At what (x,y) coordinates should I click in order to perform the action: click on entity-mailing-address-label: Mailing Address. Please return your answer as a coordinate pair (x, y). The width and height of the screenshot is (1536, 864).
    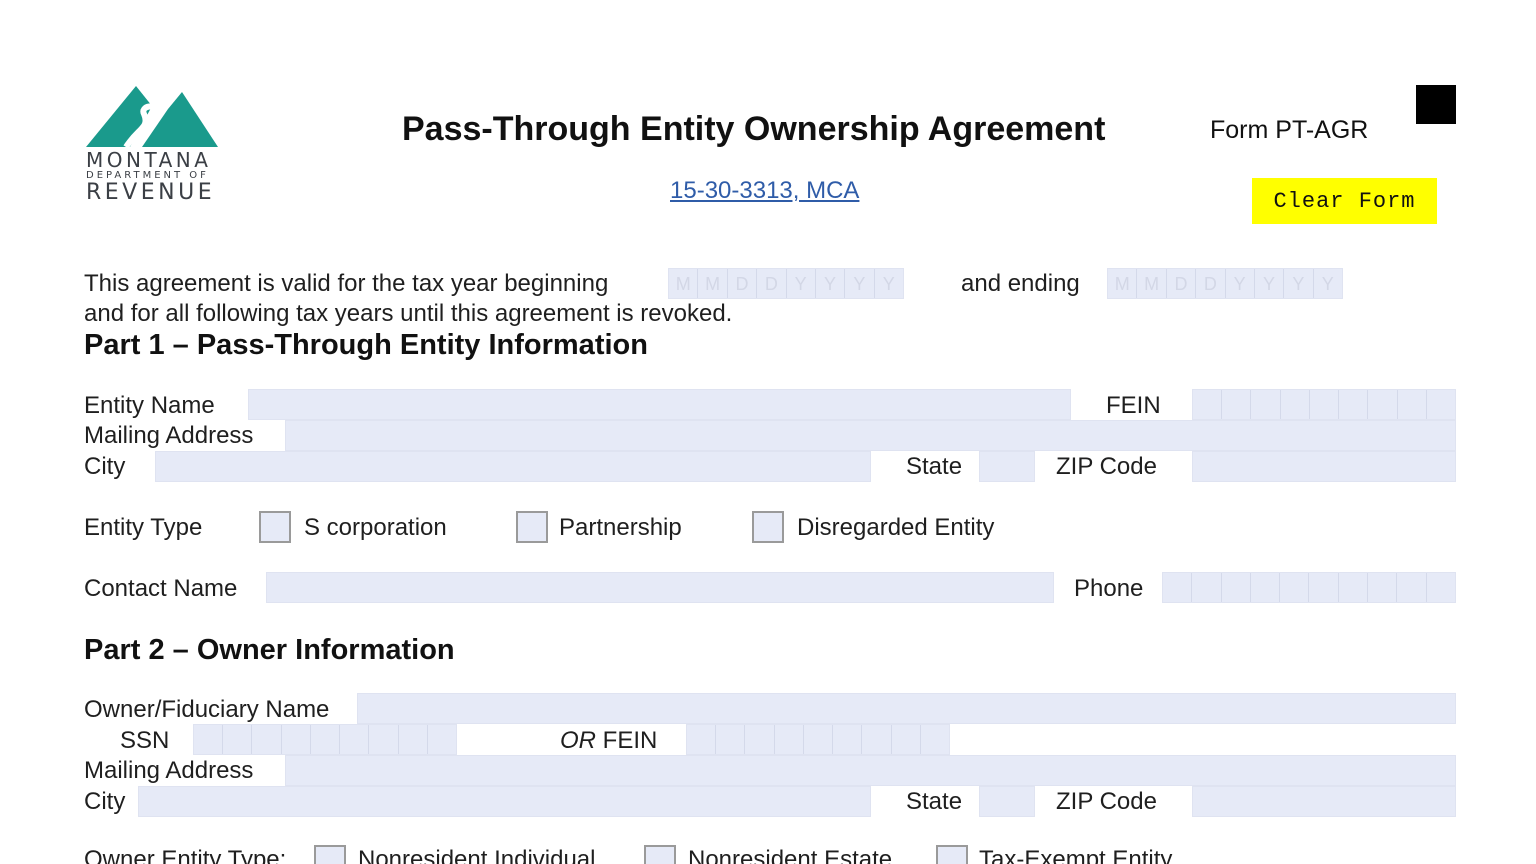
    Looking at the image, I should click on (169, 435).